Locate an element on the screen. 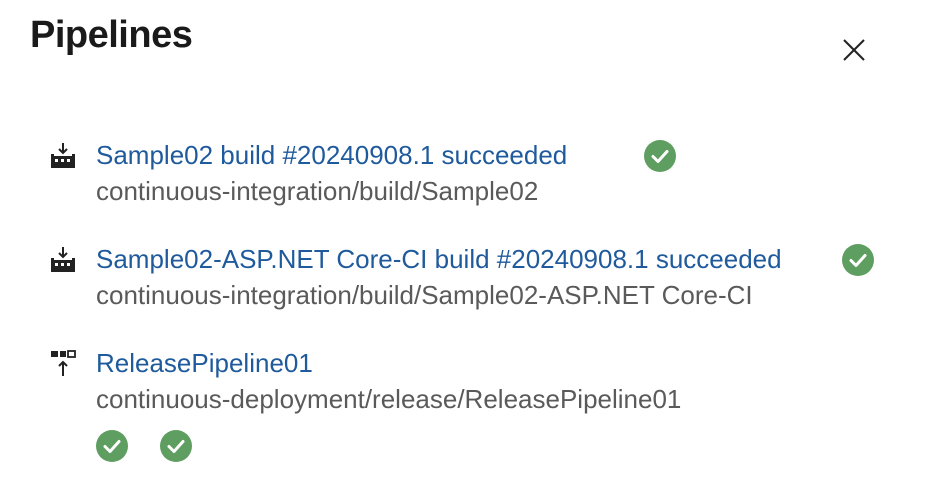 Image resolution: width=930 pixels, height=500 pixels. pipeline-link: Sample02 build #20240908.1 succeeded is located at coordinates (331, 155).